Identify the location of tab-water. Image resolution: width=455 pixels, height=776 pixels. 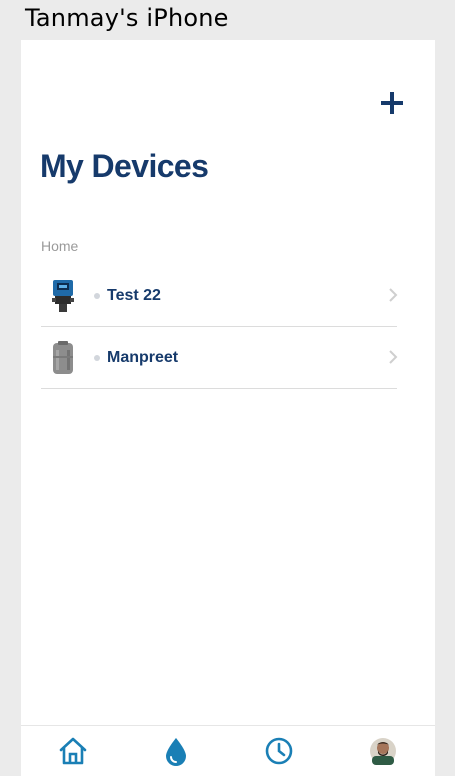
(176, 751).